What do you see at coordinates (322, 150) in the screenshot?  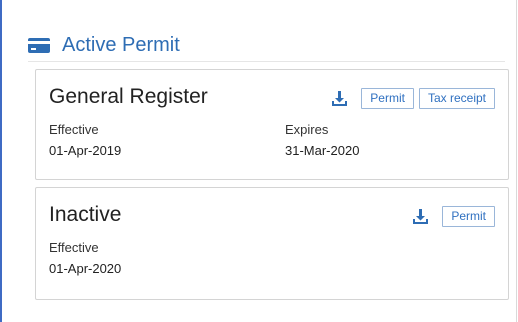 I see `expires-value: 31-Mar-2020` at bounding box center [322, 150].